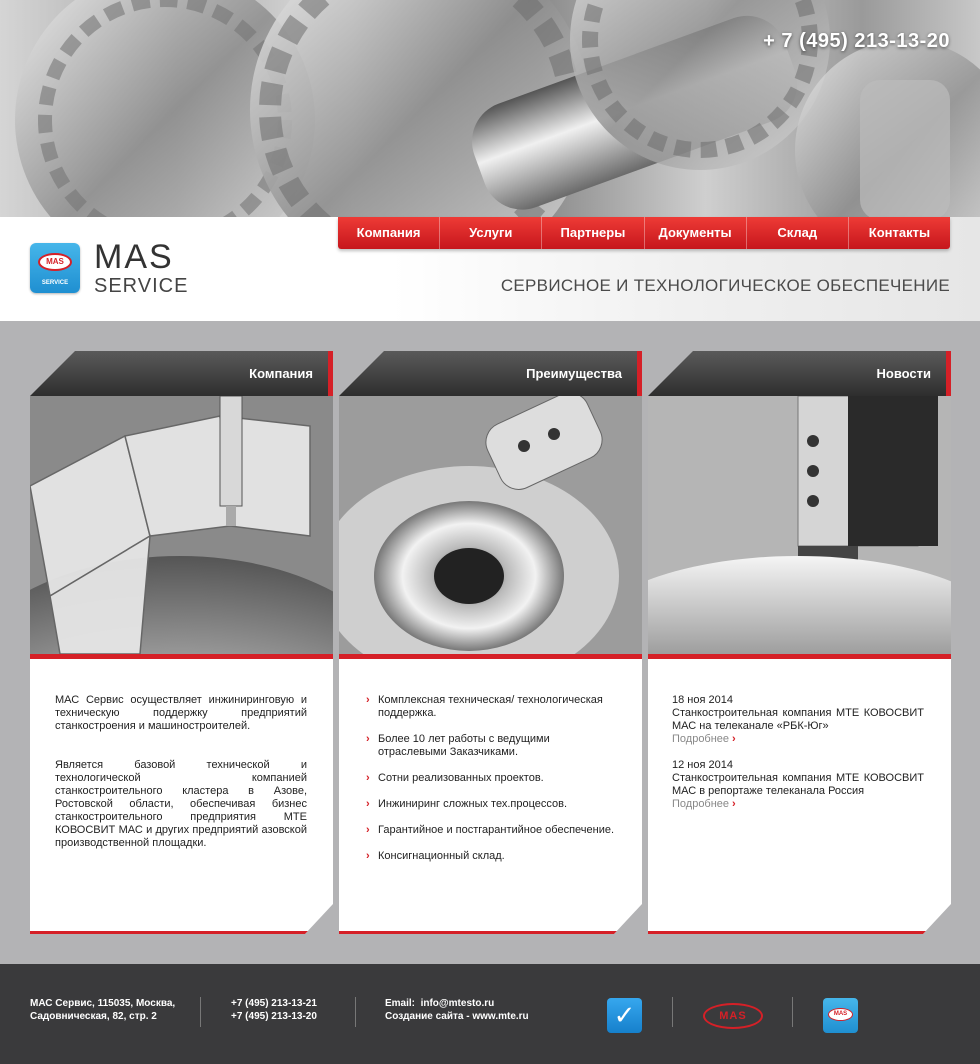  What do you see at coordinates (55, 268) in the screenshot?
I see `mas-logo-icon: MAS SERVICE` at bounding box center [55, 268].